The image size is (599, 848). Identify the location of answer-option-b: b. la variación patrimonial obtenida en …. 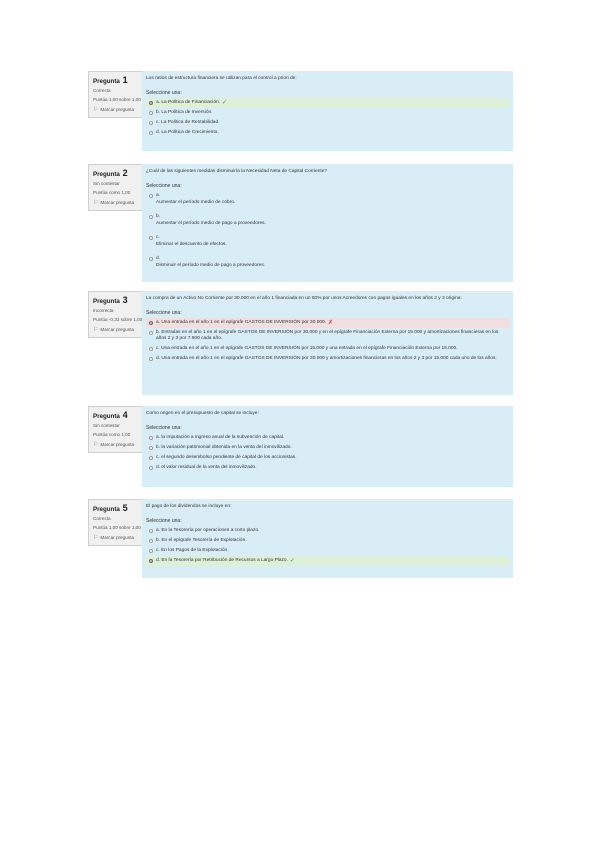
(327, 448).